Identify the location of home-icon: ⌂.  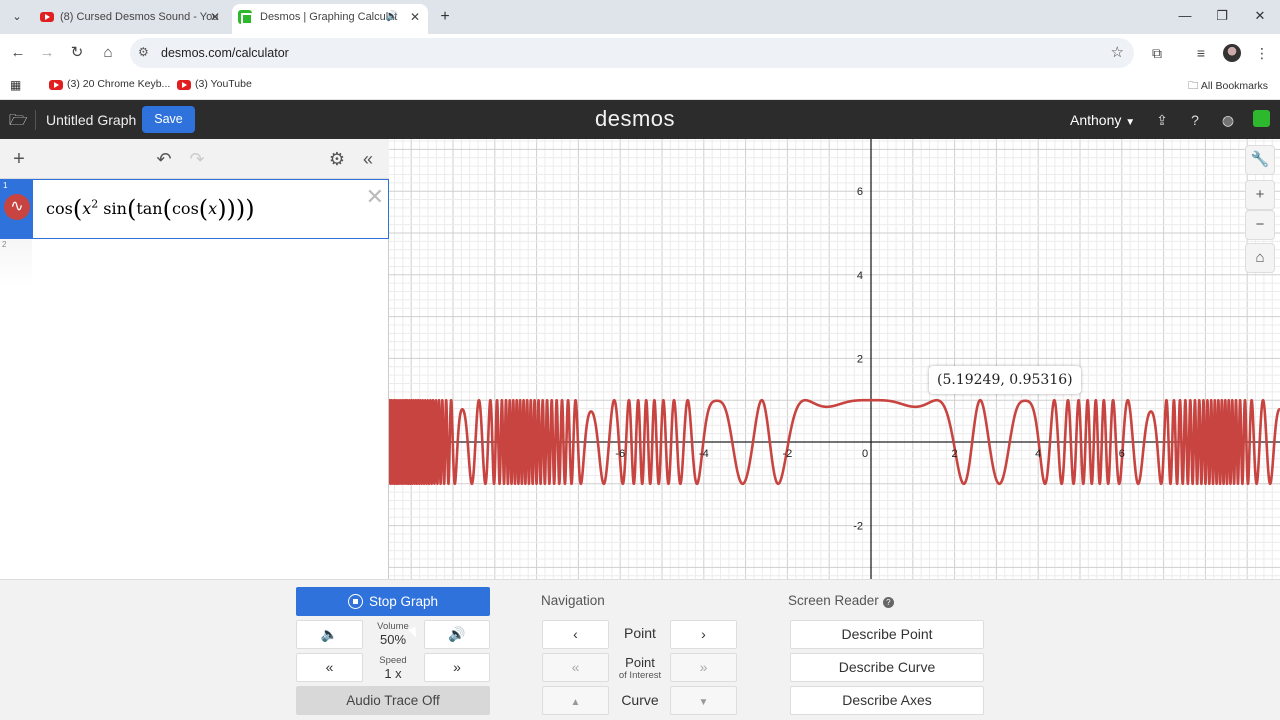
(108, 53).